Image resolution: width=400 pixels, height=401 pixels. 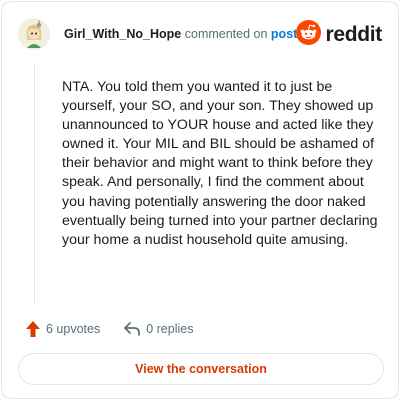 I want to click on upvote-count: 6 upvotes, so click(x=73, y=329).